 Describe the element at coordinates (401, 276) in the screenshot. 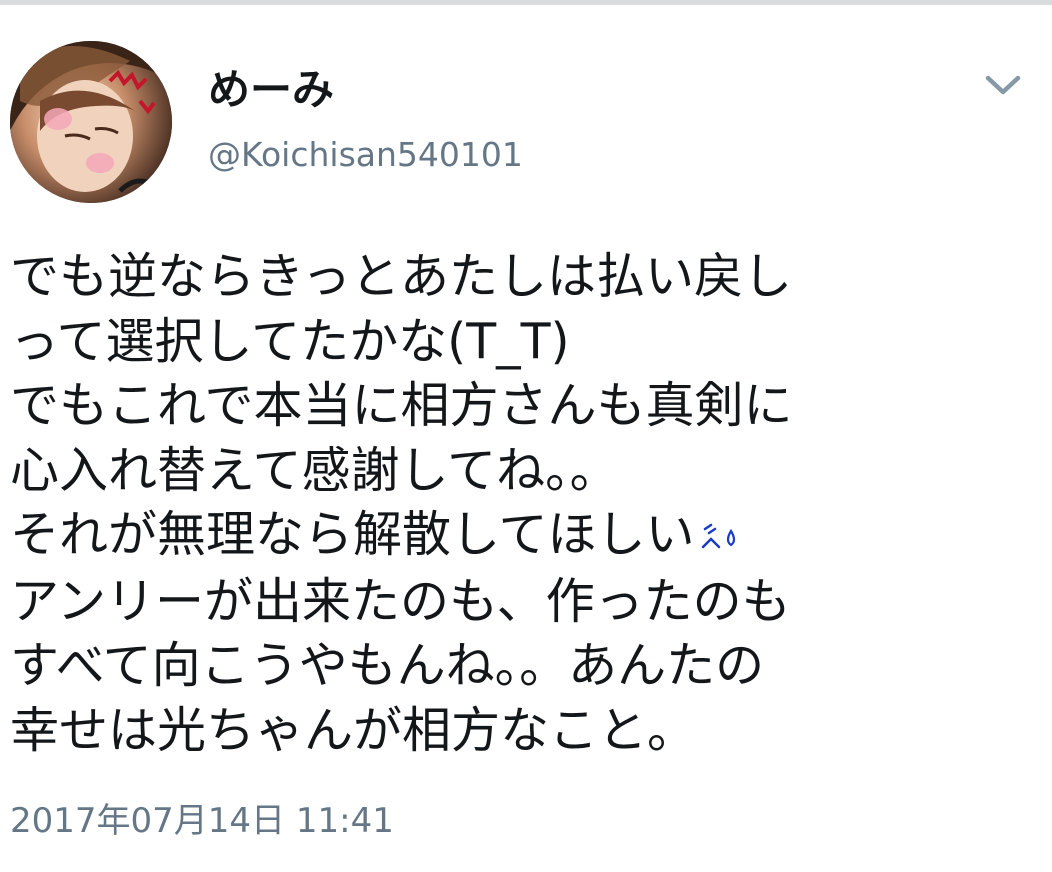

I see `tweet-body-line: でも逆ならきっとあたしは払い戻し` at that location.